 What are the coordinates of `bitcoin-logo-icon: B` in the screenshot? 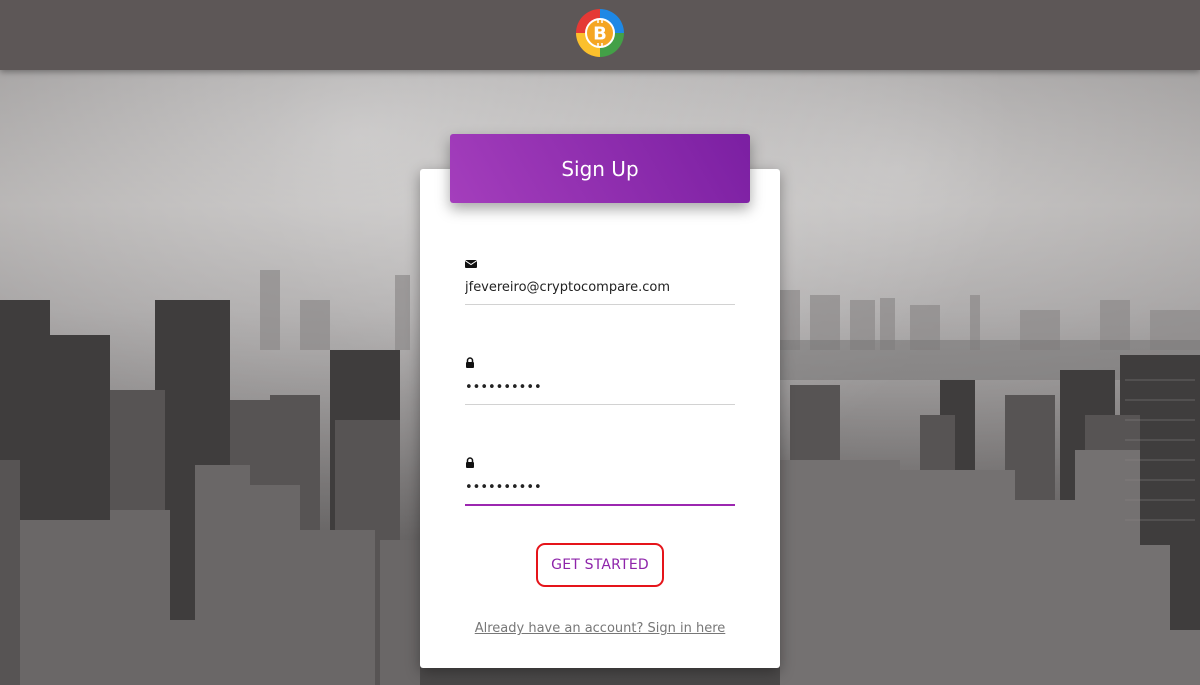 It's located at (600, 33).